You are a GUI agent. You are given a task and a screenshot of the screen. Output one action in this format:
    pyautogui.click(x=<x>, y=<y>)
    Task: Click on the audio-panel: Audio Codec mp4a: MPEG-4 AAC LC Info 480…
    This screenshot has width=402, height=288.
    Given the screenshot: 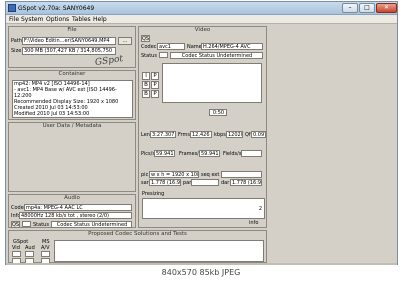 What is the action you would take?
    pyautogui.click(x=72, y=211)
    